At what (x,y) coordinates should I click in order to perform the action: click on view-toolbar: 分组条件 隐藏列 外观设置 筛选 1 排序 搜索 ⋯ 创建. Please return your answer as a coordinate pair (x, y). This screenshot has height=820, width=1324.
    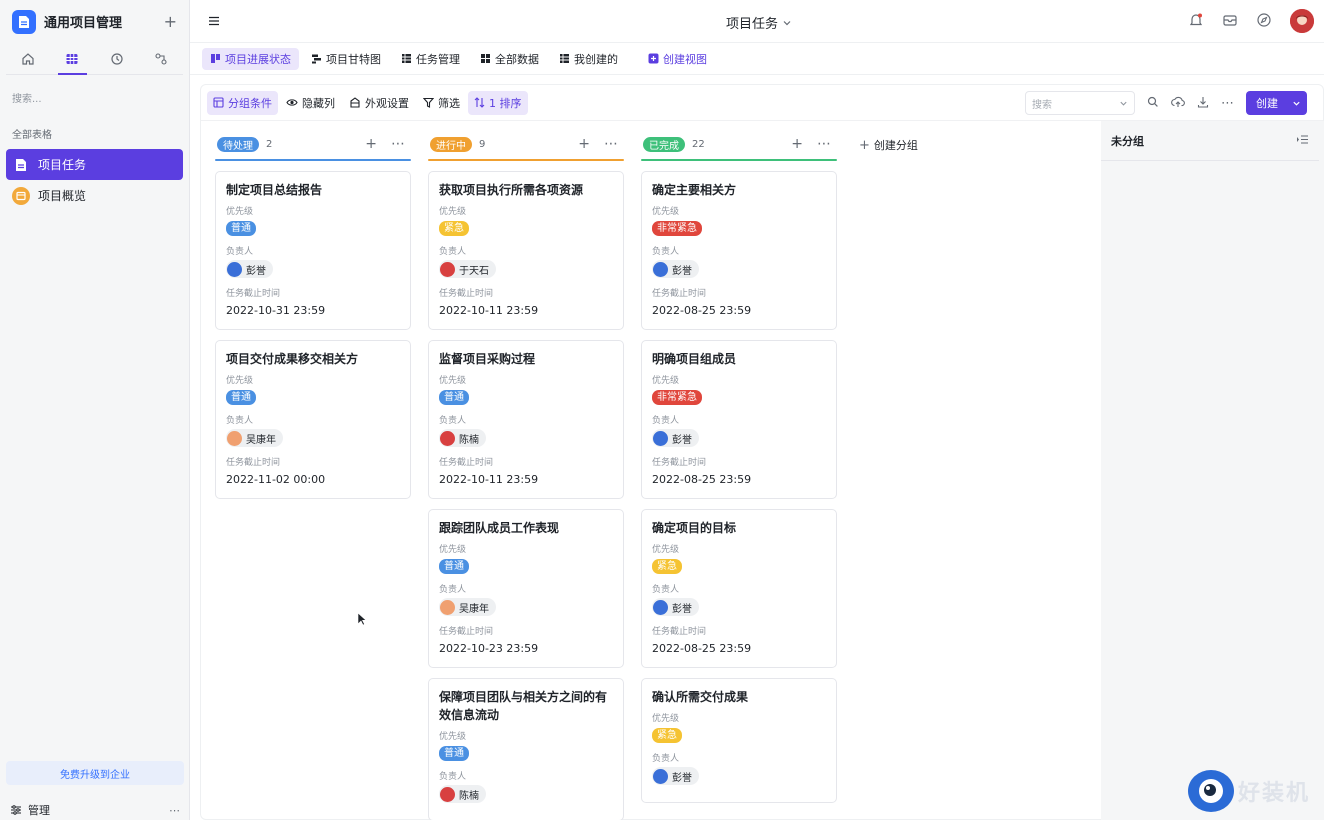
    Looking at the image, I should click on (762, 103).